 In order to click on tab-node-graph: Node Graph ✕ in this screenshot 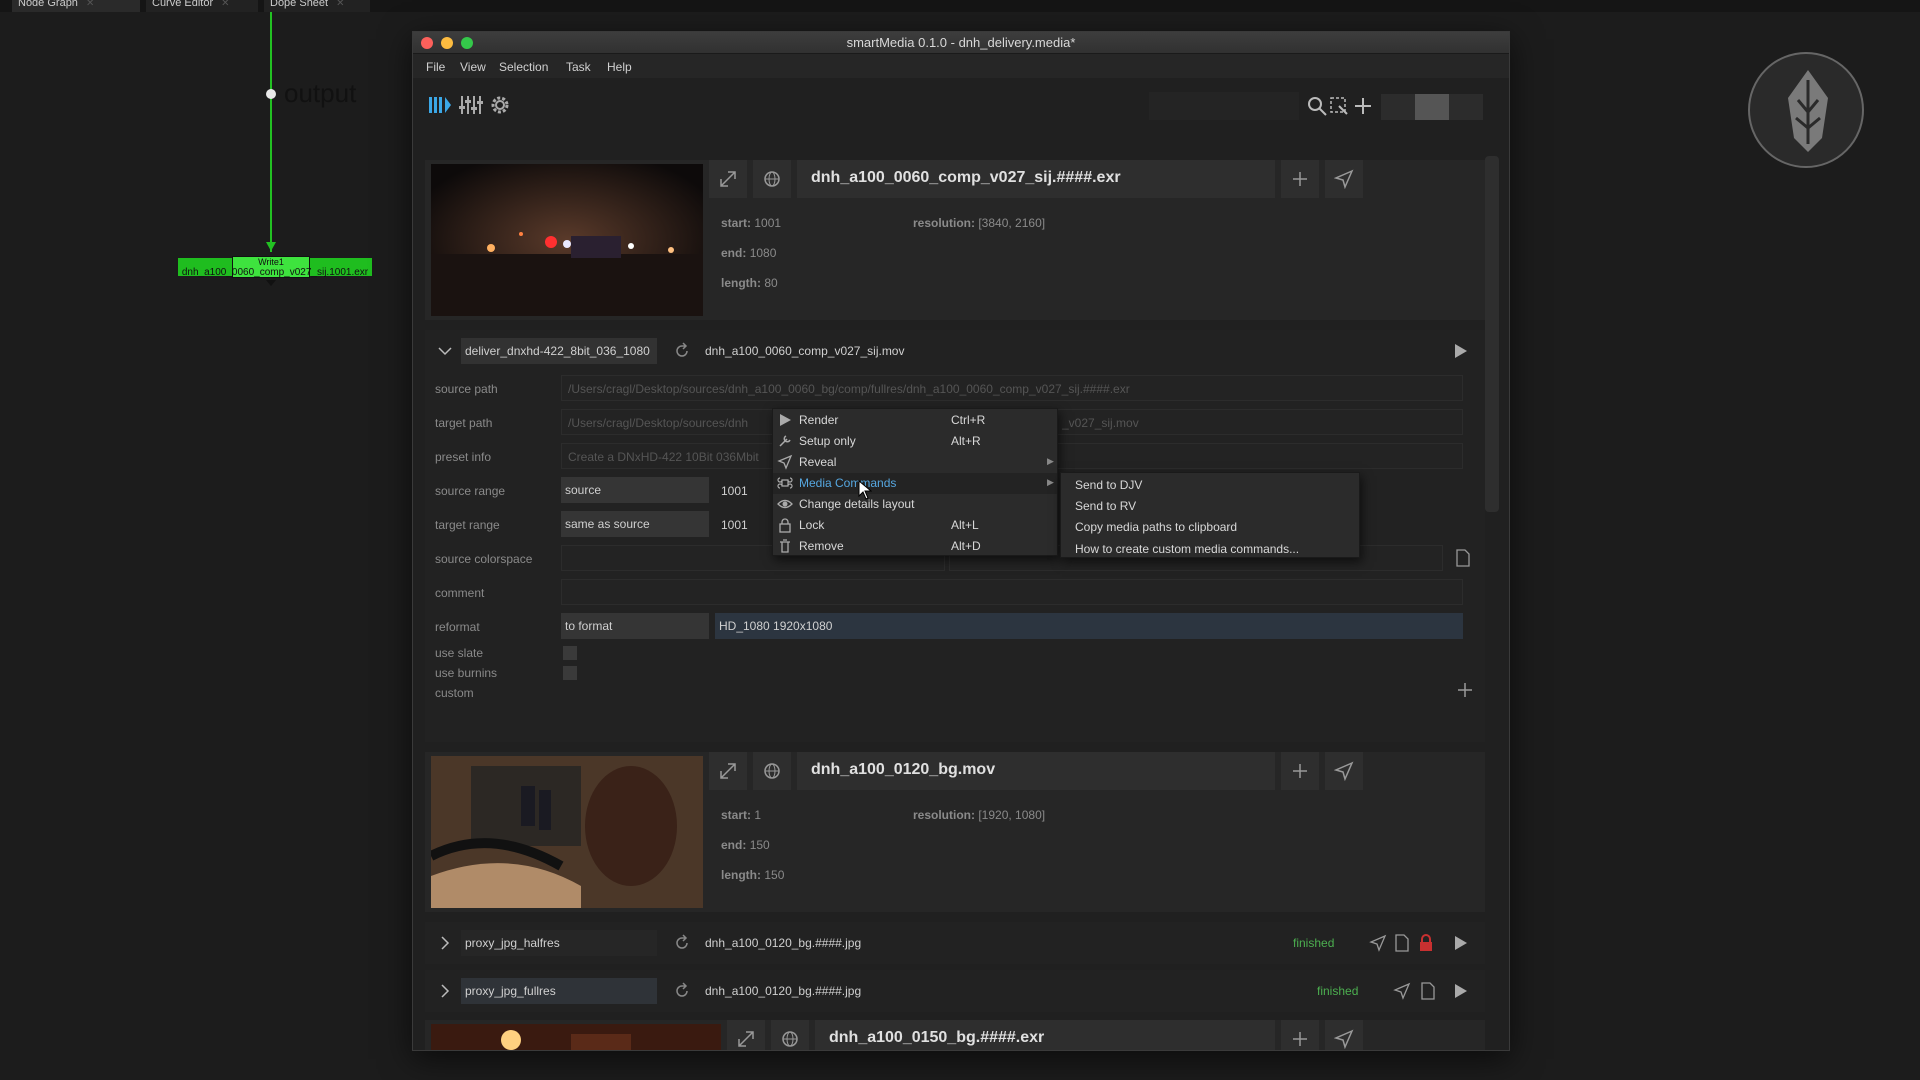, I will do `click(76, 6)`.